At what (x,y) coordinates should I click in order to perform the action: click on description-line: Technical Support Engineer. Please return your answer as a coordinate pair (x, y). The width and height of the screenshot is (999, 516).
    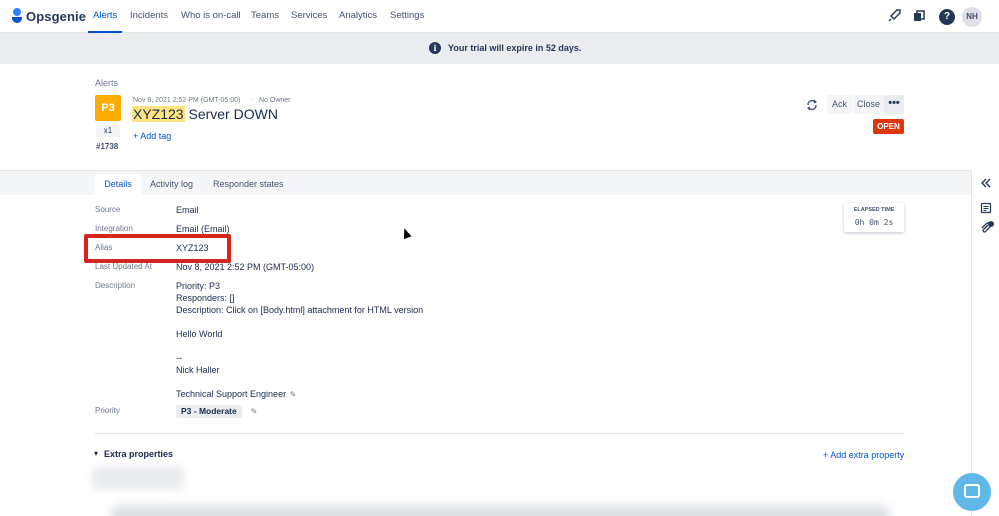
    Looking at the image, I should click on (231, 394).